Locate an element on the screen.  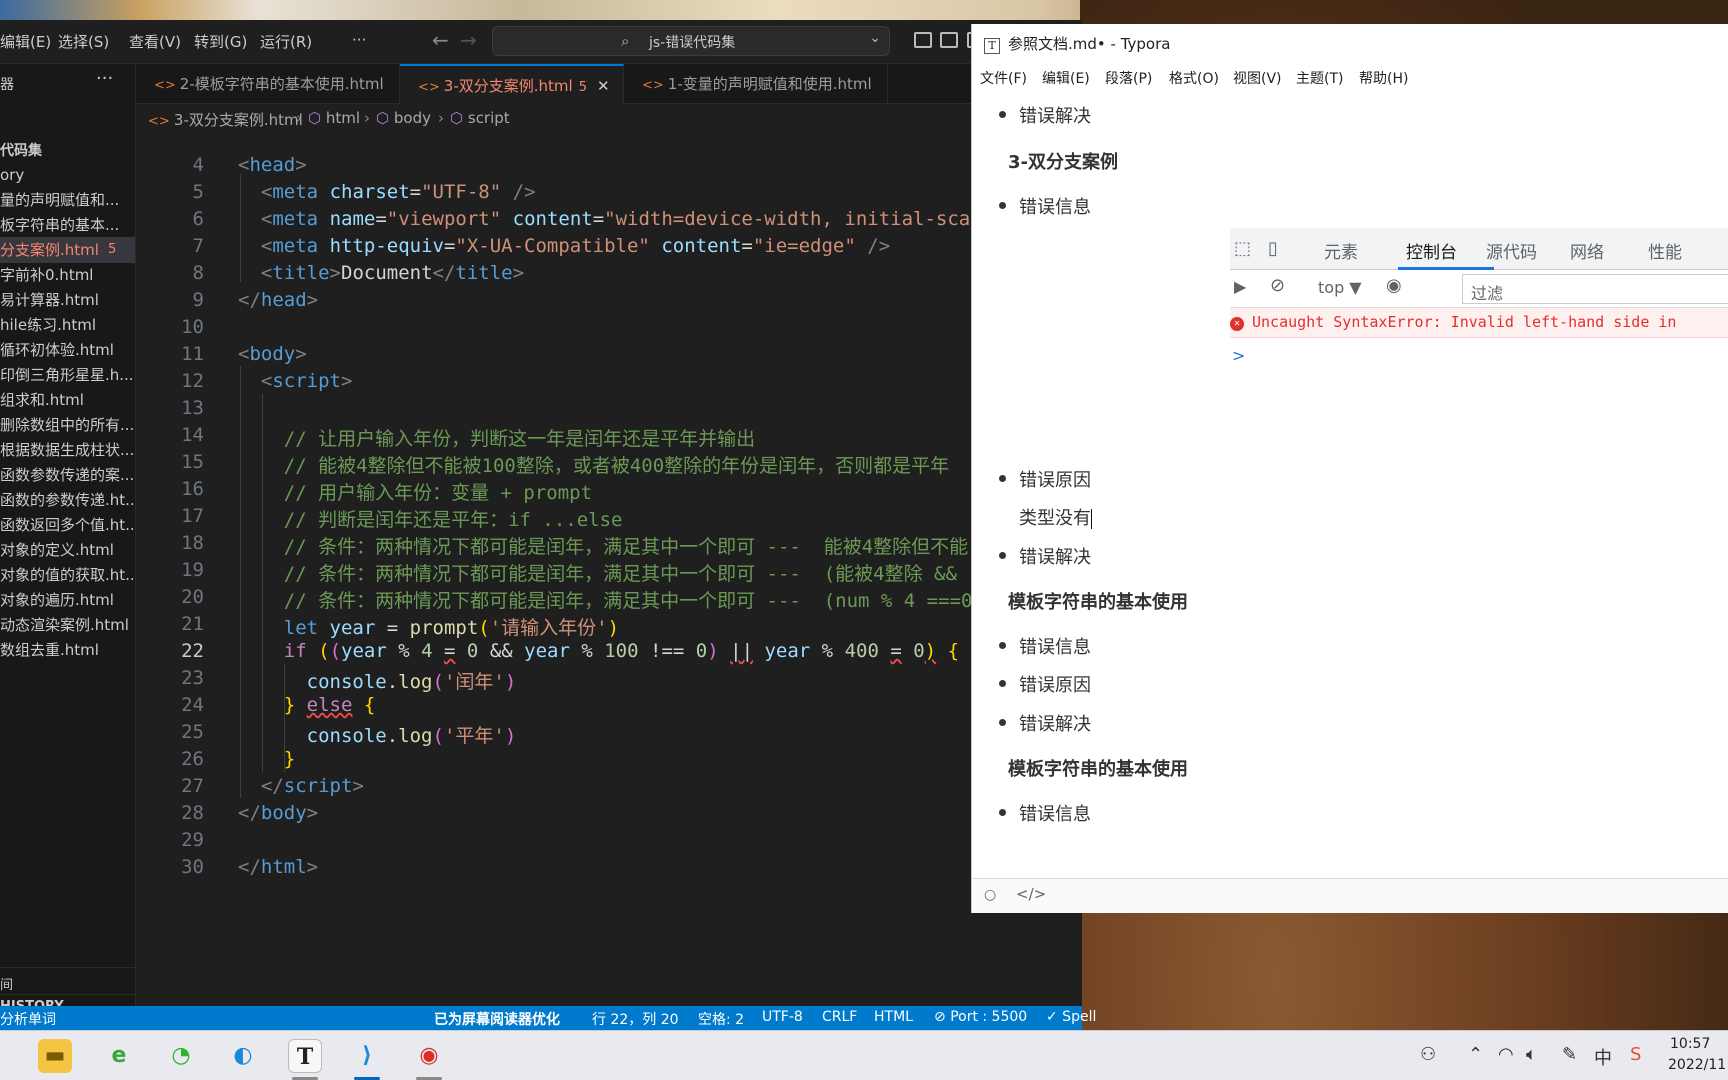
status-left: 分析单词 is located at coordinates (28, 1019).